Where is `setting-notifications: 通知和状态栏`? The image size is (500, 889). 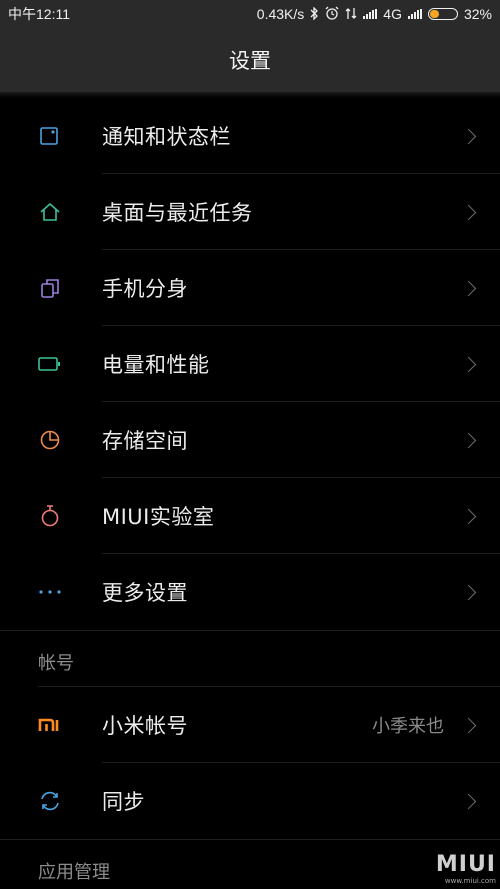
setting-notifications: 通知和状态栏 is located at coordinates (250, 136).